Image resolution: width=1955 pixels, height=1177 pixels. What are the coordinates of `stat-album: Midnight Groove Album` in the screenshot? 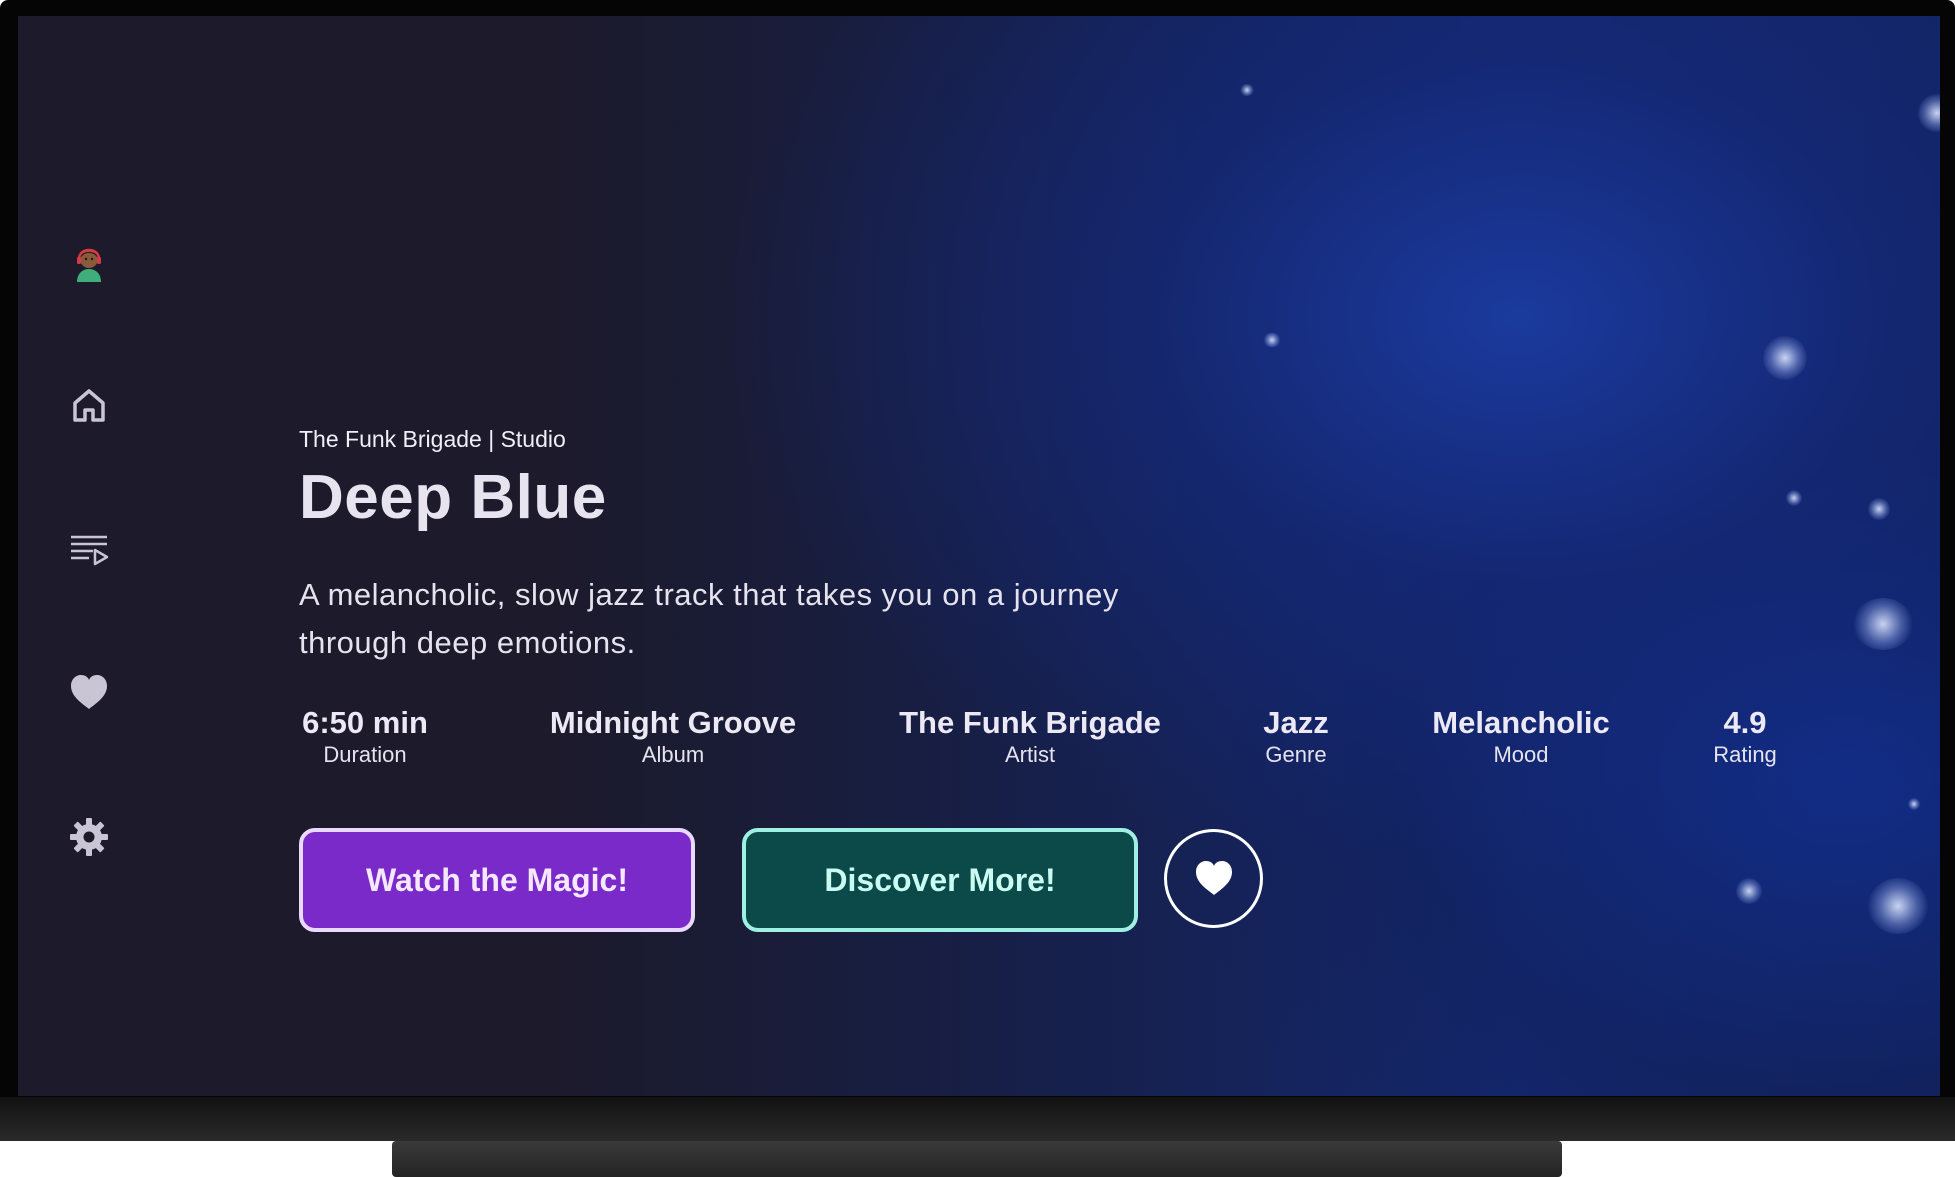 It's located at (673, 735).